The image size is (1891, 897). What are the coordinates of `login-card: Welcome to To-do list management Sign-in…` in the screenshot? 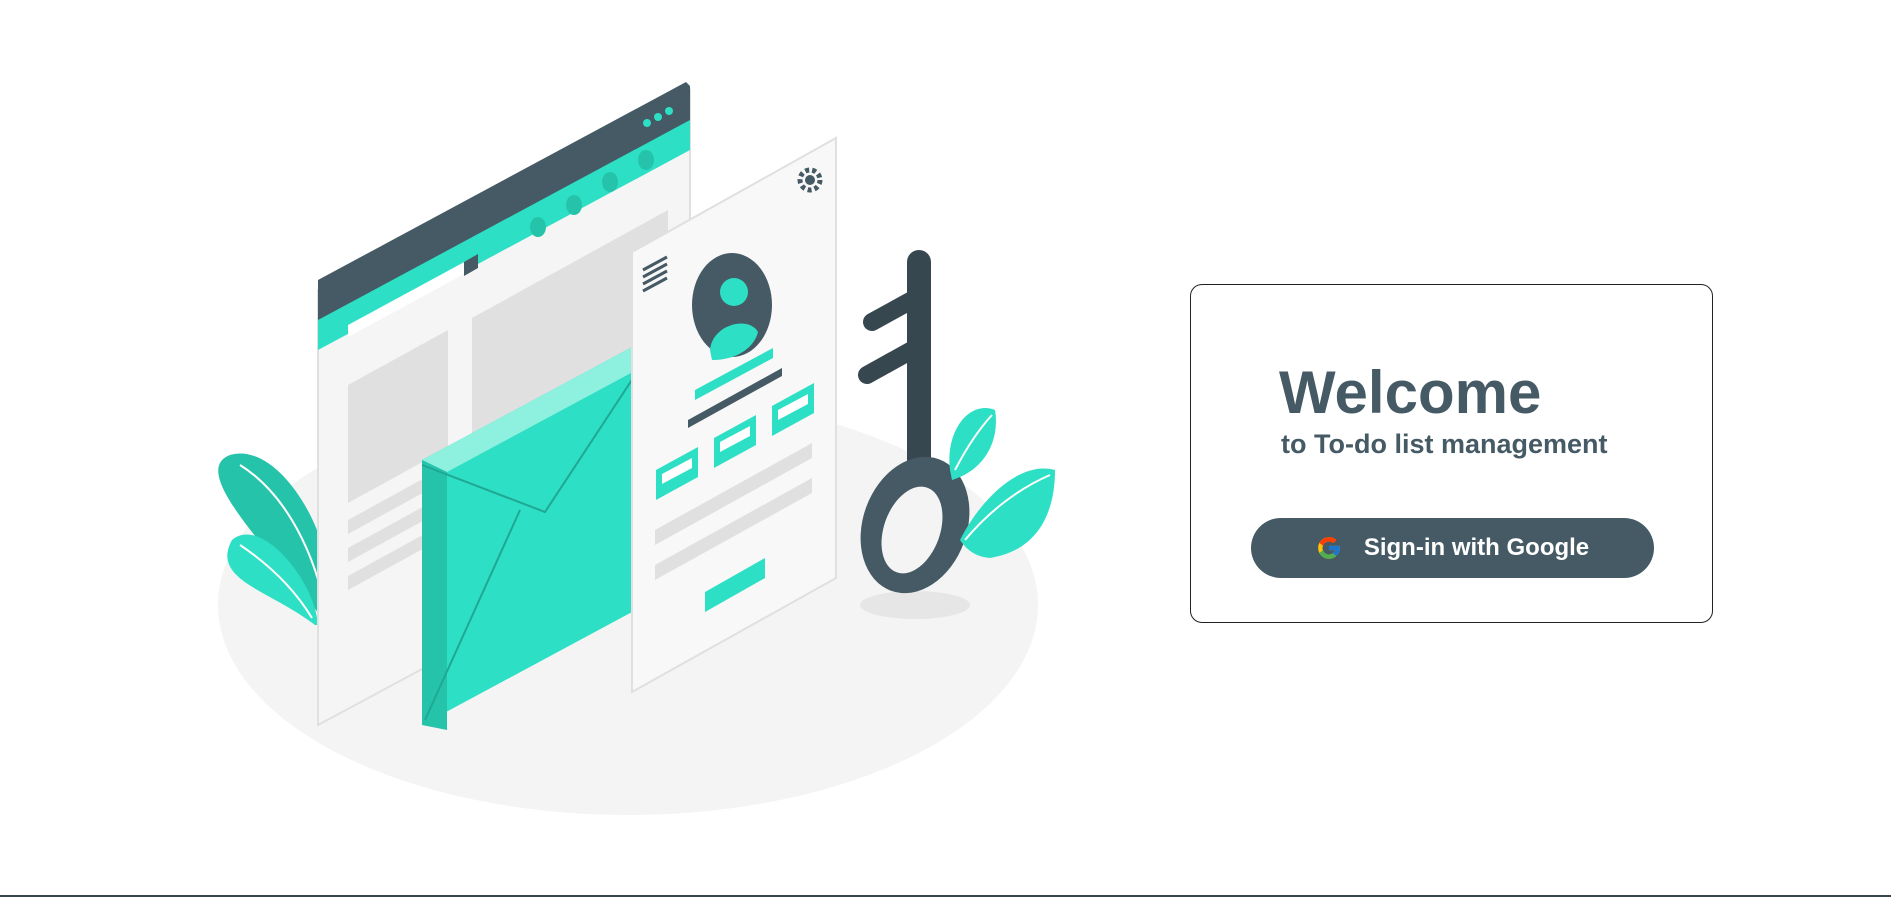 It's located at (1451, 453).